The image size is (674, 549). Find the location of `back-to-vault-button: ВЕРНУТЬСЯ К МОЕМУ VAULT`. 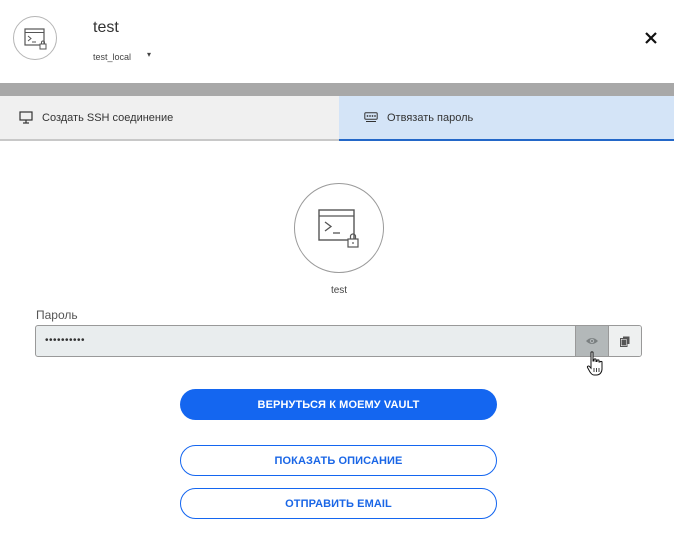

back-to-vault-button: ВЕРНУТЬСЯ К МОЕМУ VAULT is located at coordinates (338, 404).